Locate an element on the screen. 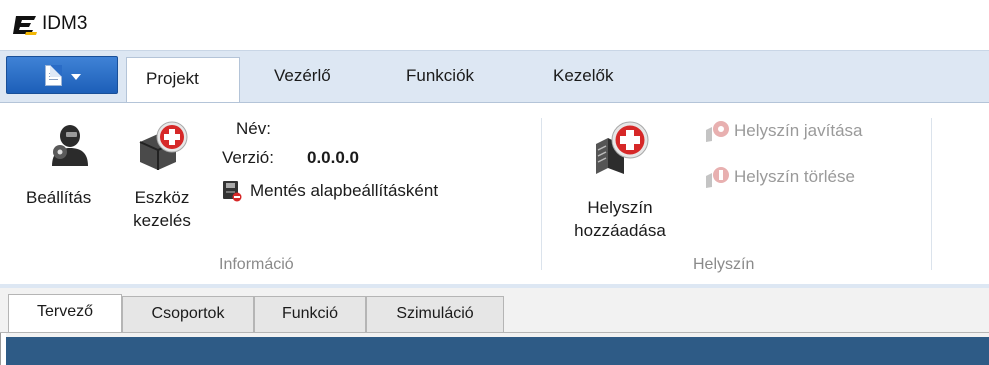  tab-label: Projekt is located at coordinates (172, 78).